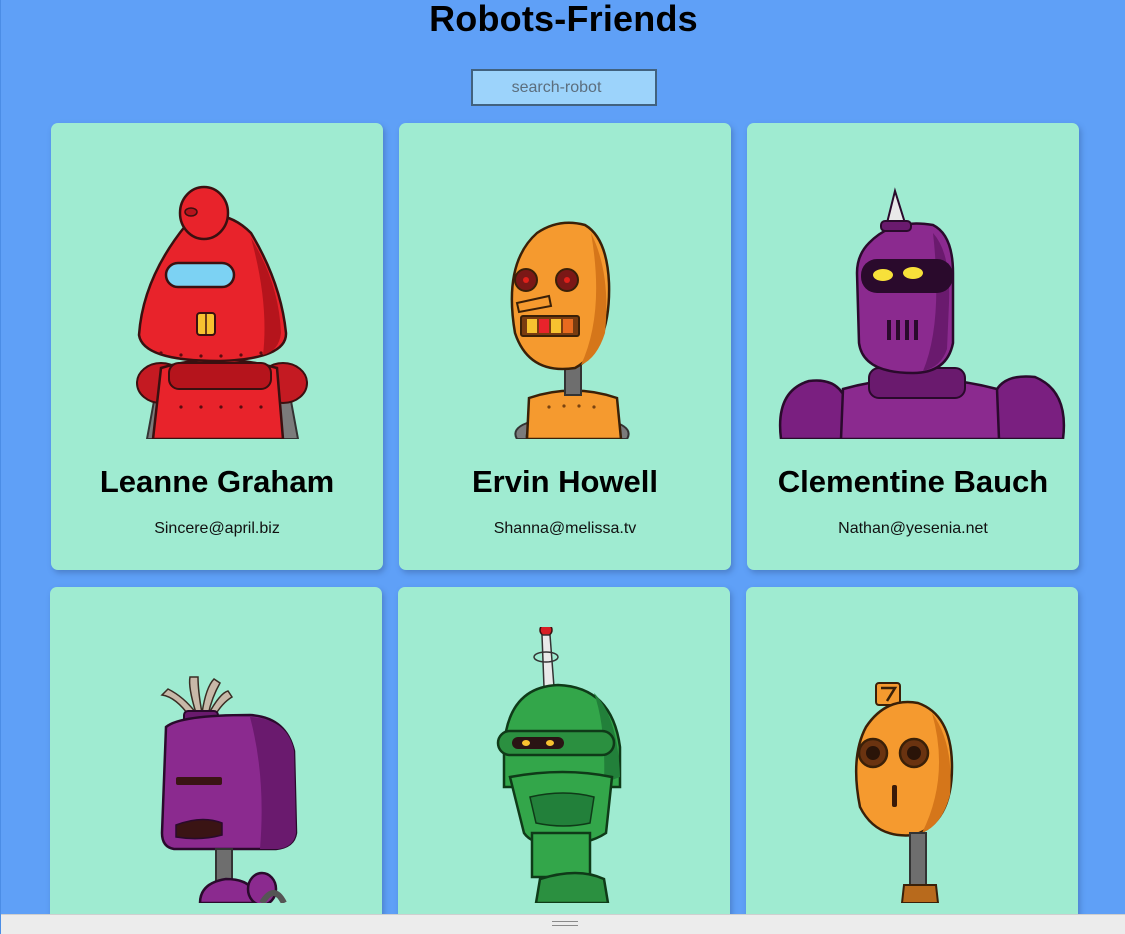 The width and height of the screenshot is (1125, 934). What do you see at coordinates (564, 87) in the screenshot?
I see `search-input` at bounding box center [564, 87].